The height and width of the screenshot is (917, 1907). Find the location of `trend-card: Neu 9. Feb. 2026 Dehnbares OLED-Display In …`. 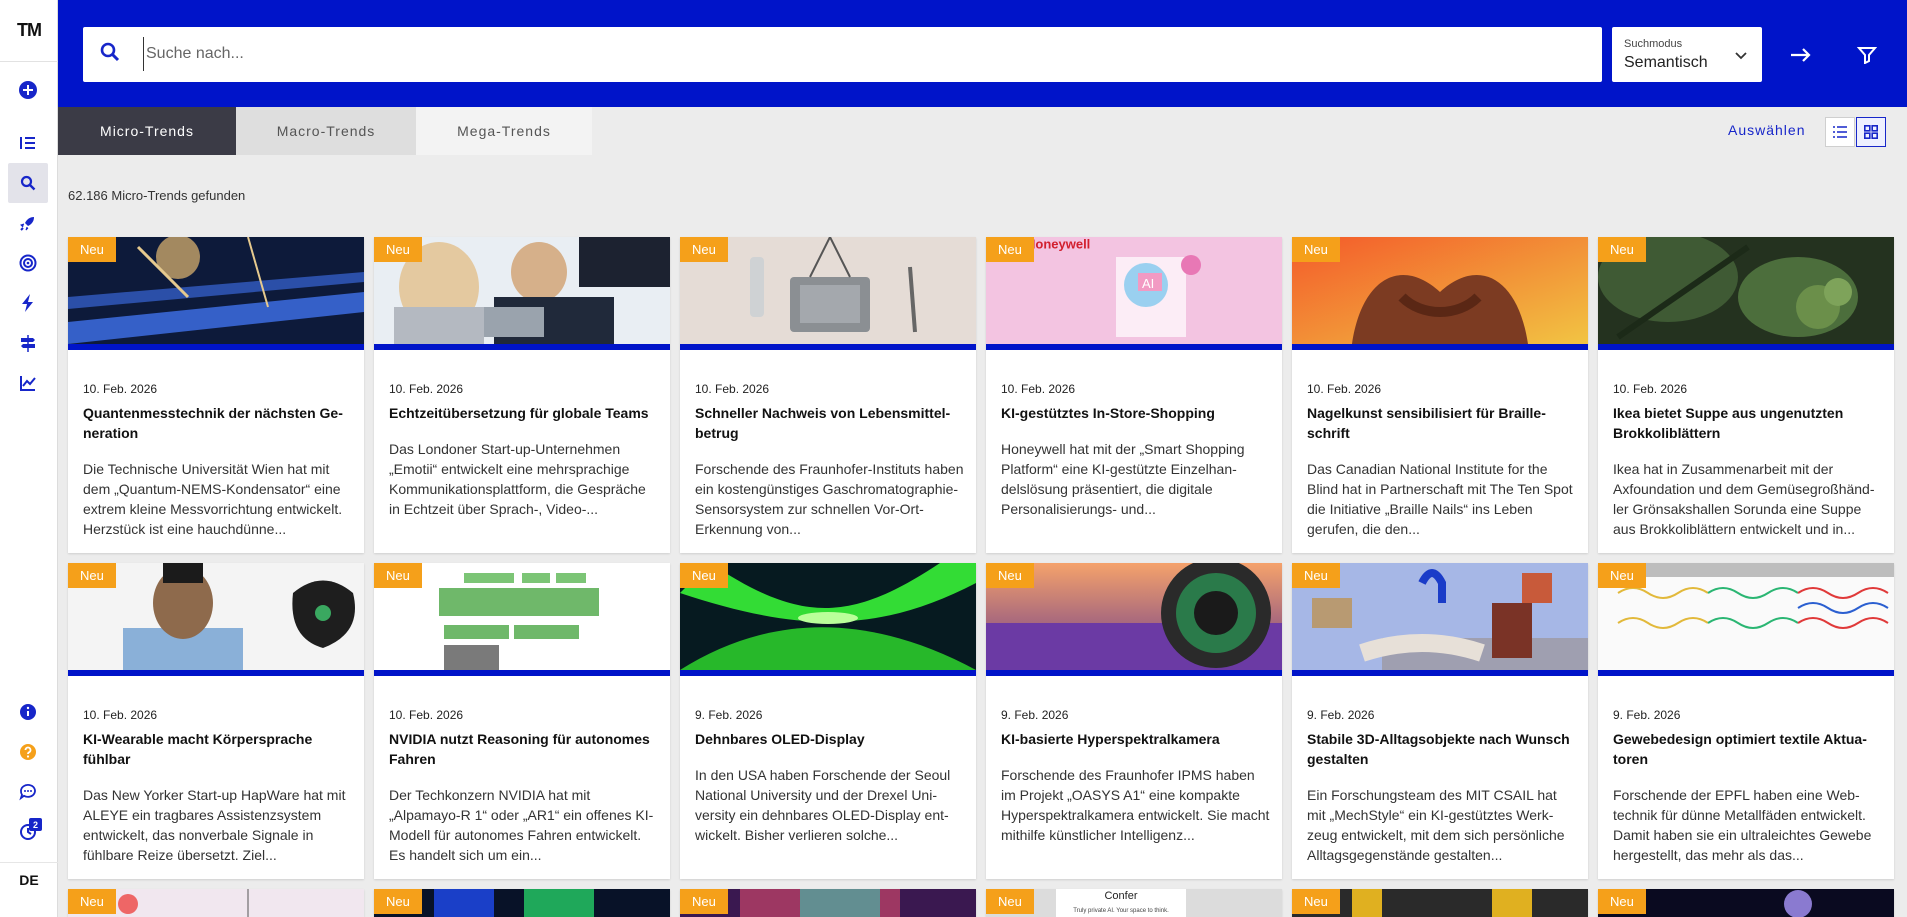

trend-card: Neu 9. Feb. 2026 Dehnbares OLED-Display In … is located at coordinates (828, 721).